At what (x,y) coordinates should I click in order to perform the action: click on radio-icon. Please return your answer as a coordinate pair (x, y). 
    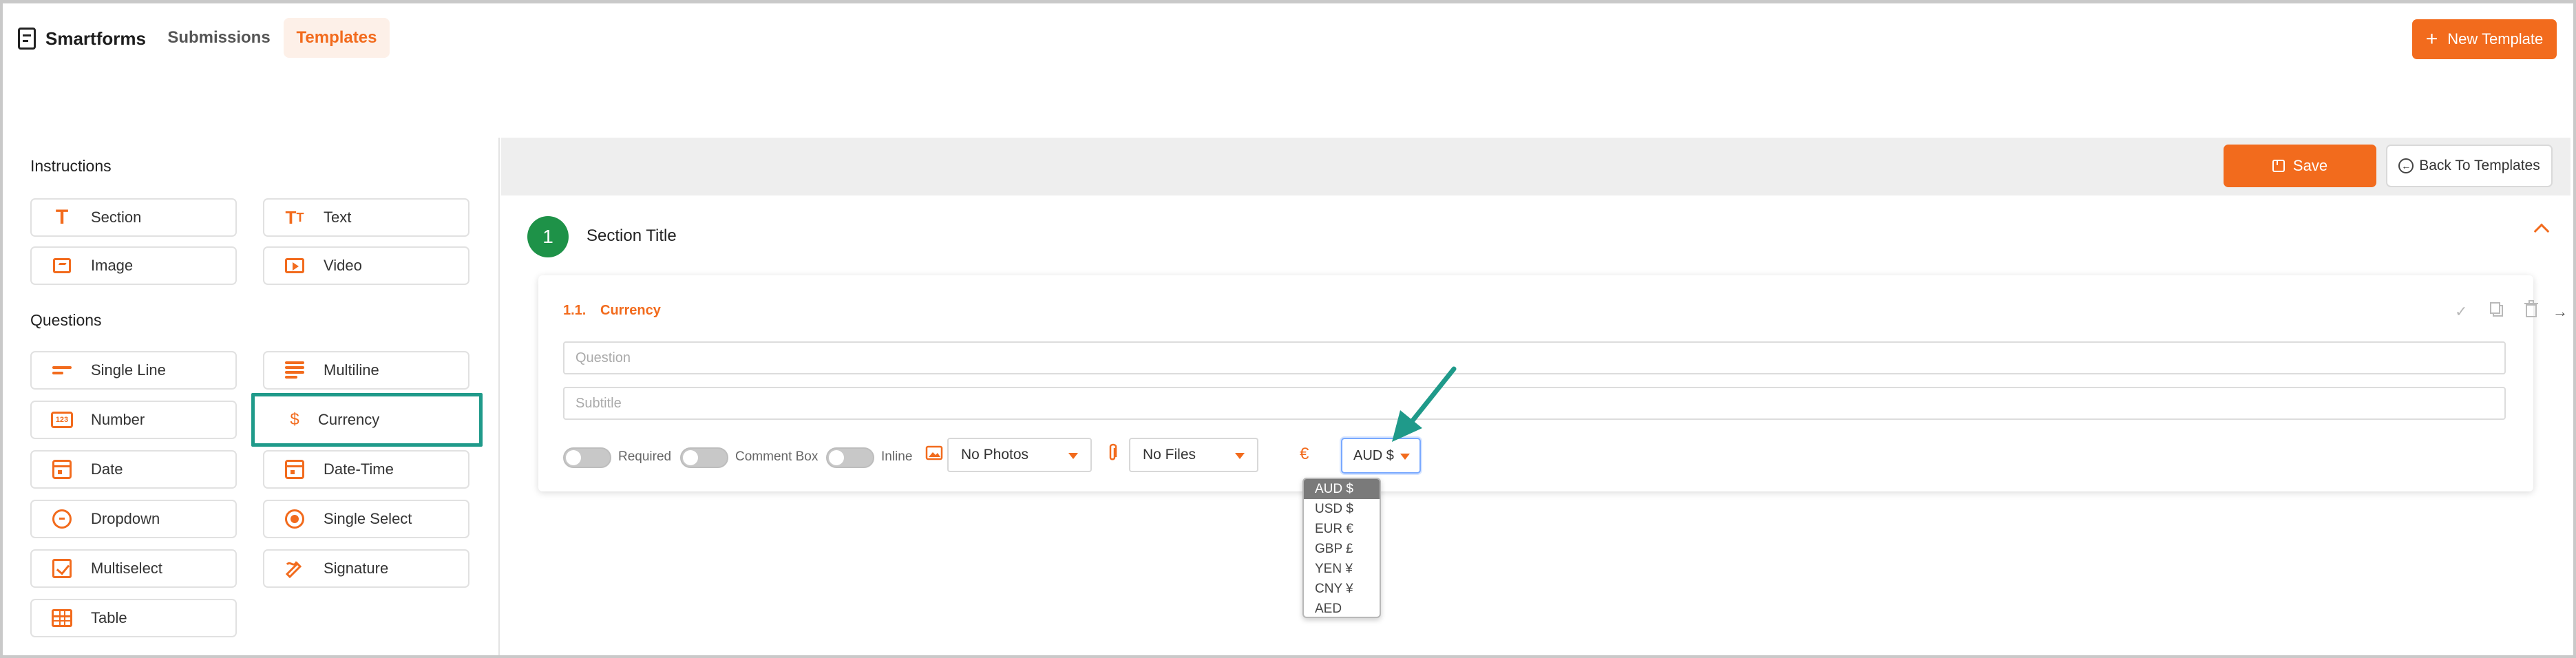
    Looking at the image, I should click on (295, 519).